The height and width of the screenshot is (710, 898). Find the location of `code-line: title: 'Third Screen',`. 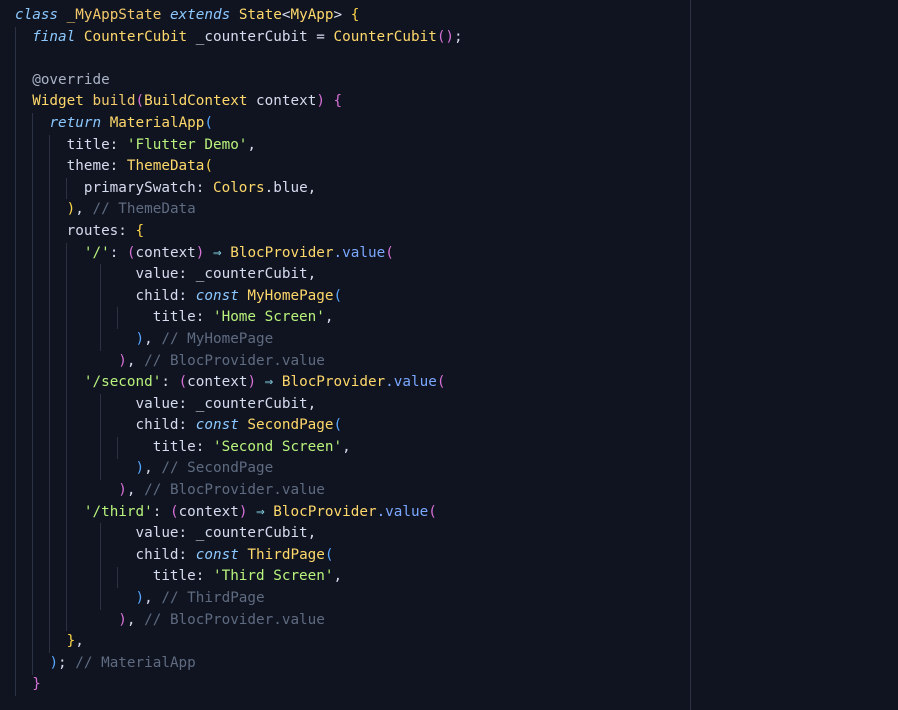

code-line: title: 'Third Screen', is located at coordinates (239, 577).